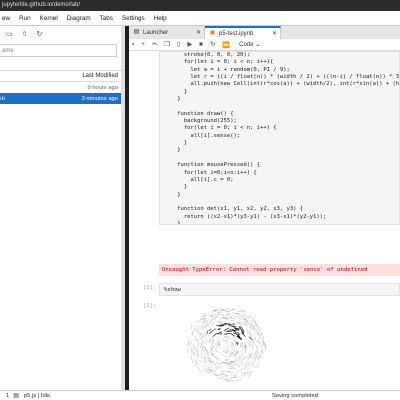  I want to click on code-line: all[i].sense();, so click(202, 135).